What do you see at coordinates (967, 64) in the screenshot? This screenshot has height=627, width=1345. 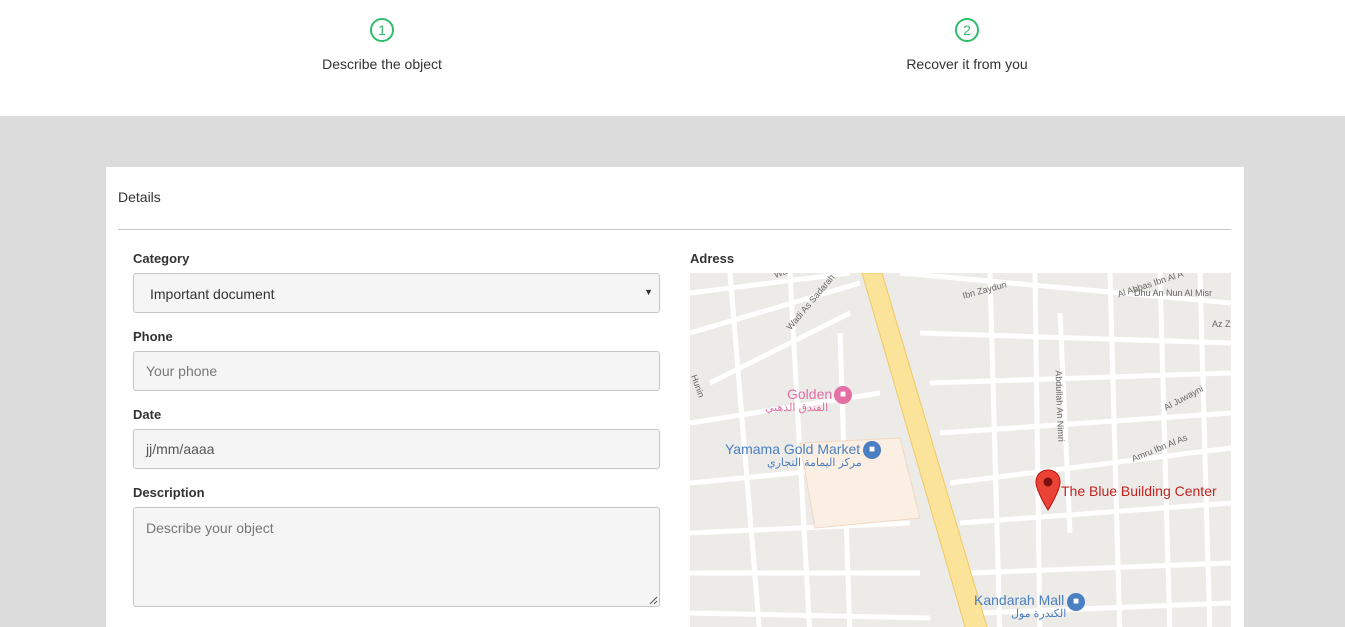 I see `step-label-2: Recover it from you` at bounding box center [967, 64].